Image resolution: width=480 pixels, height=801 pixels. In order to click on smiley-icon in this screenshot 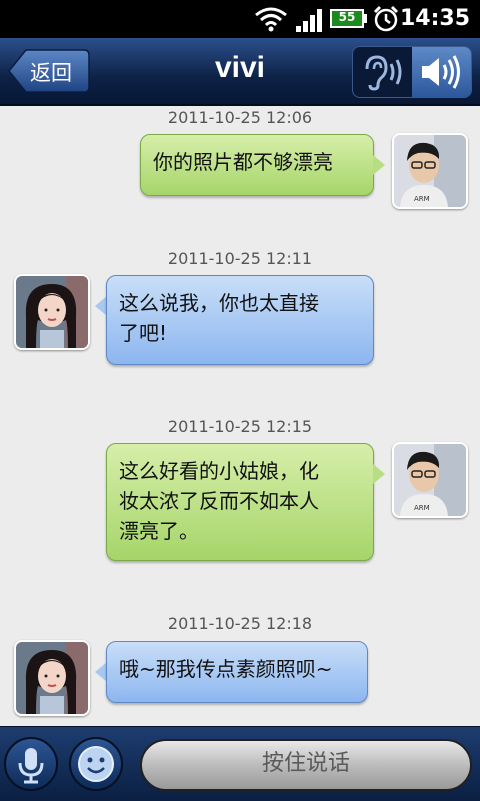, I will do `click(96, 764)`.